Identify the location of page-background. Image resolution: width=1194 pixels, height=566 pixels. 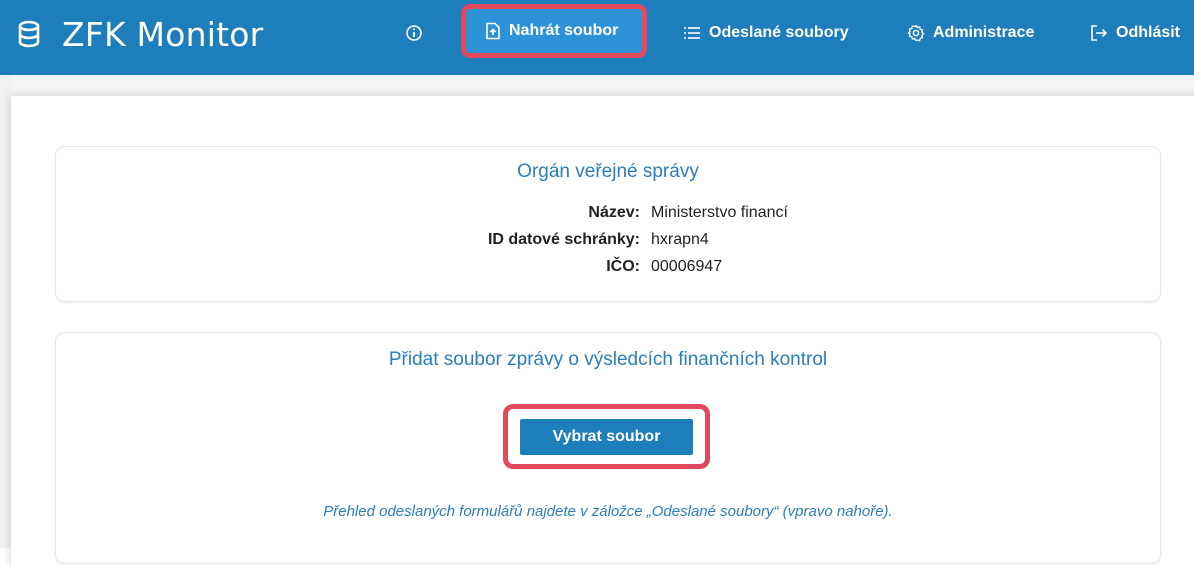
(5, 311).